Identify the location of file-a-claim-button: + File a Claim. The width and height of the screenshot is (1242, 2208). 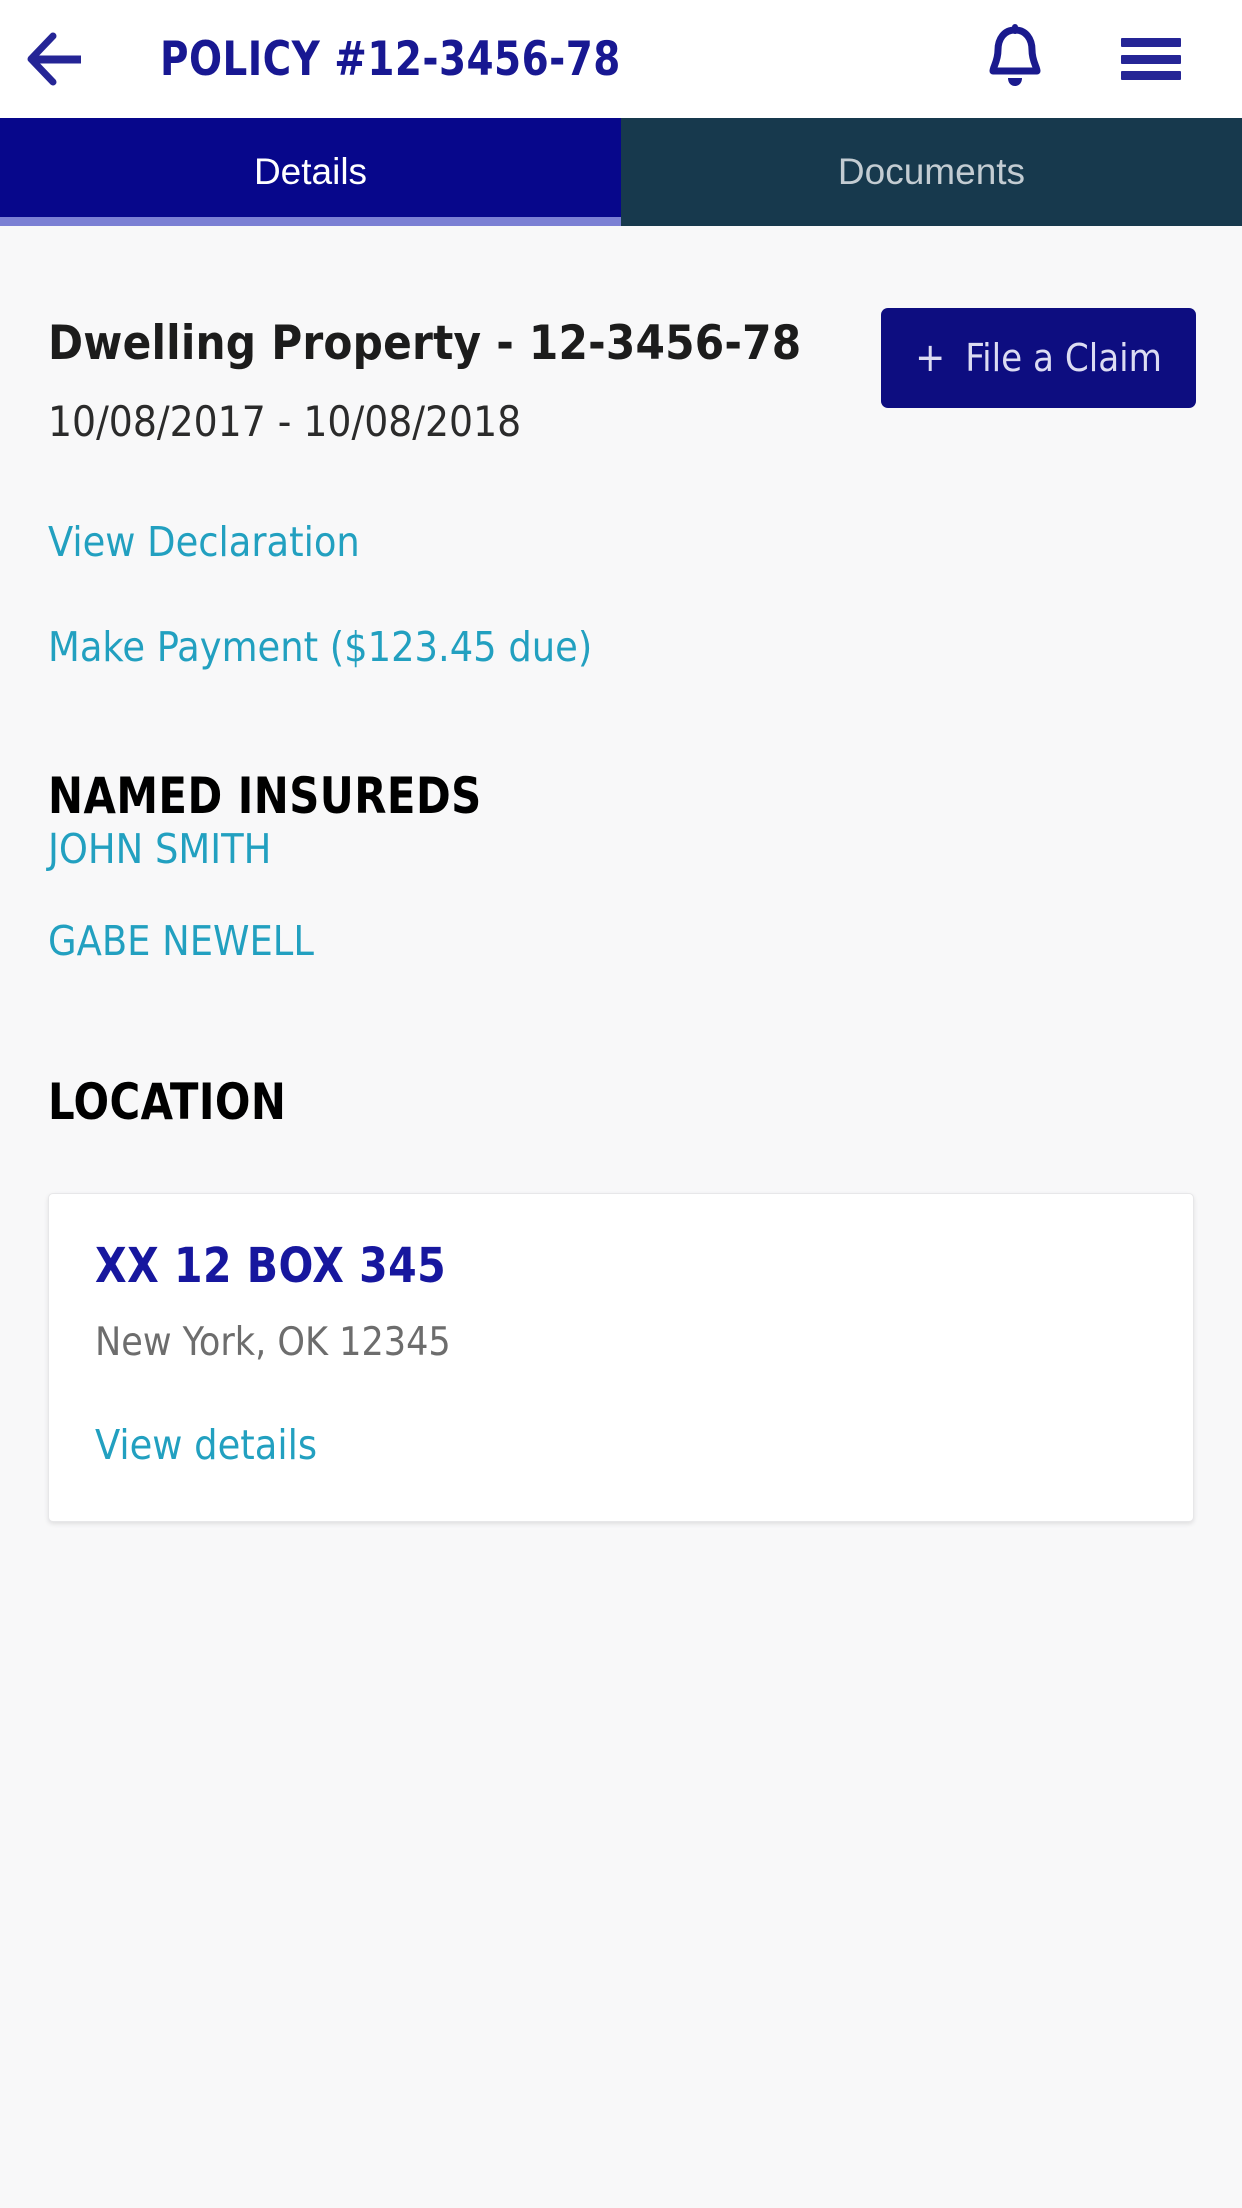
(1038, 358).